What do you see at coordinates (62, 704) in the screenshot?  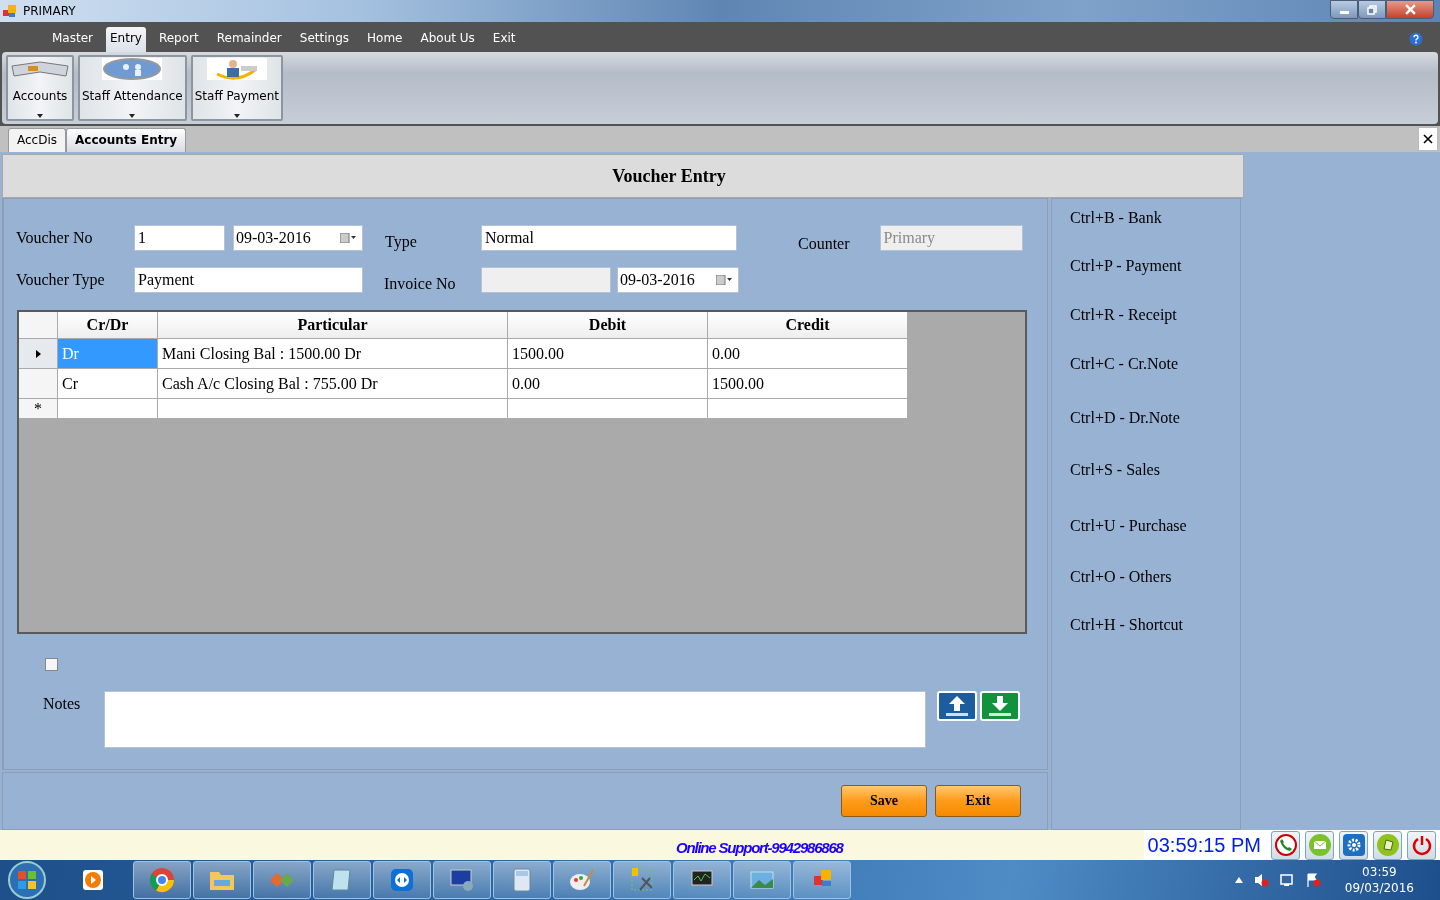 I see `notes-label: Notes` at bounding box center [62, 704].